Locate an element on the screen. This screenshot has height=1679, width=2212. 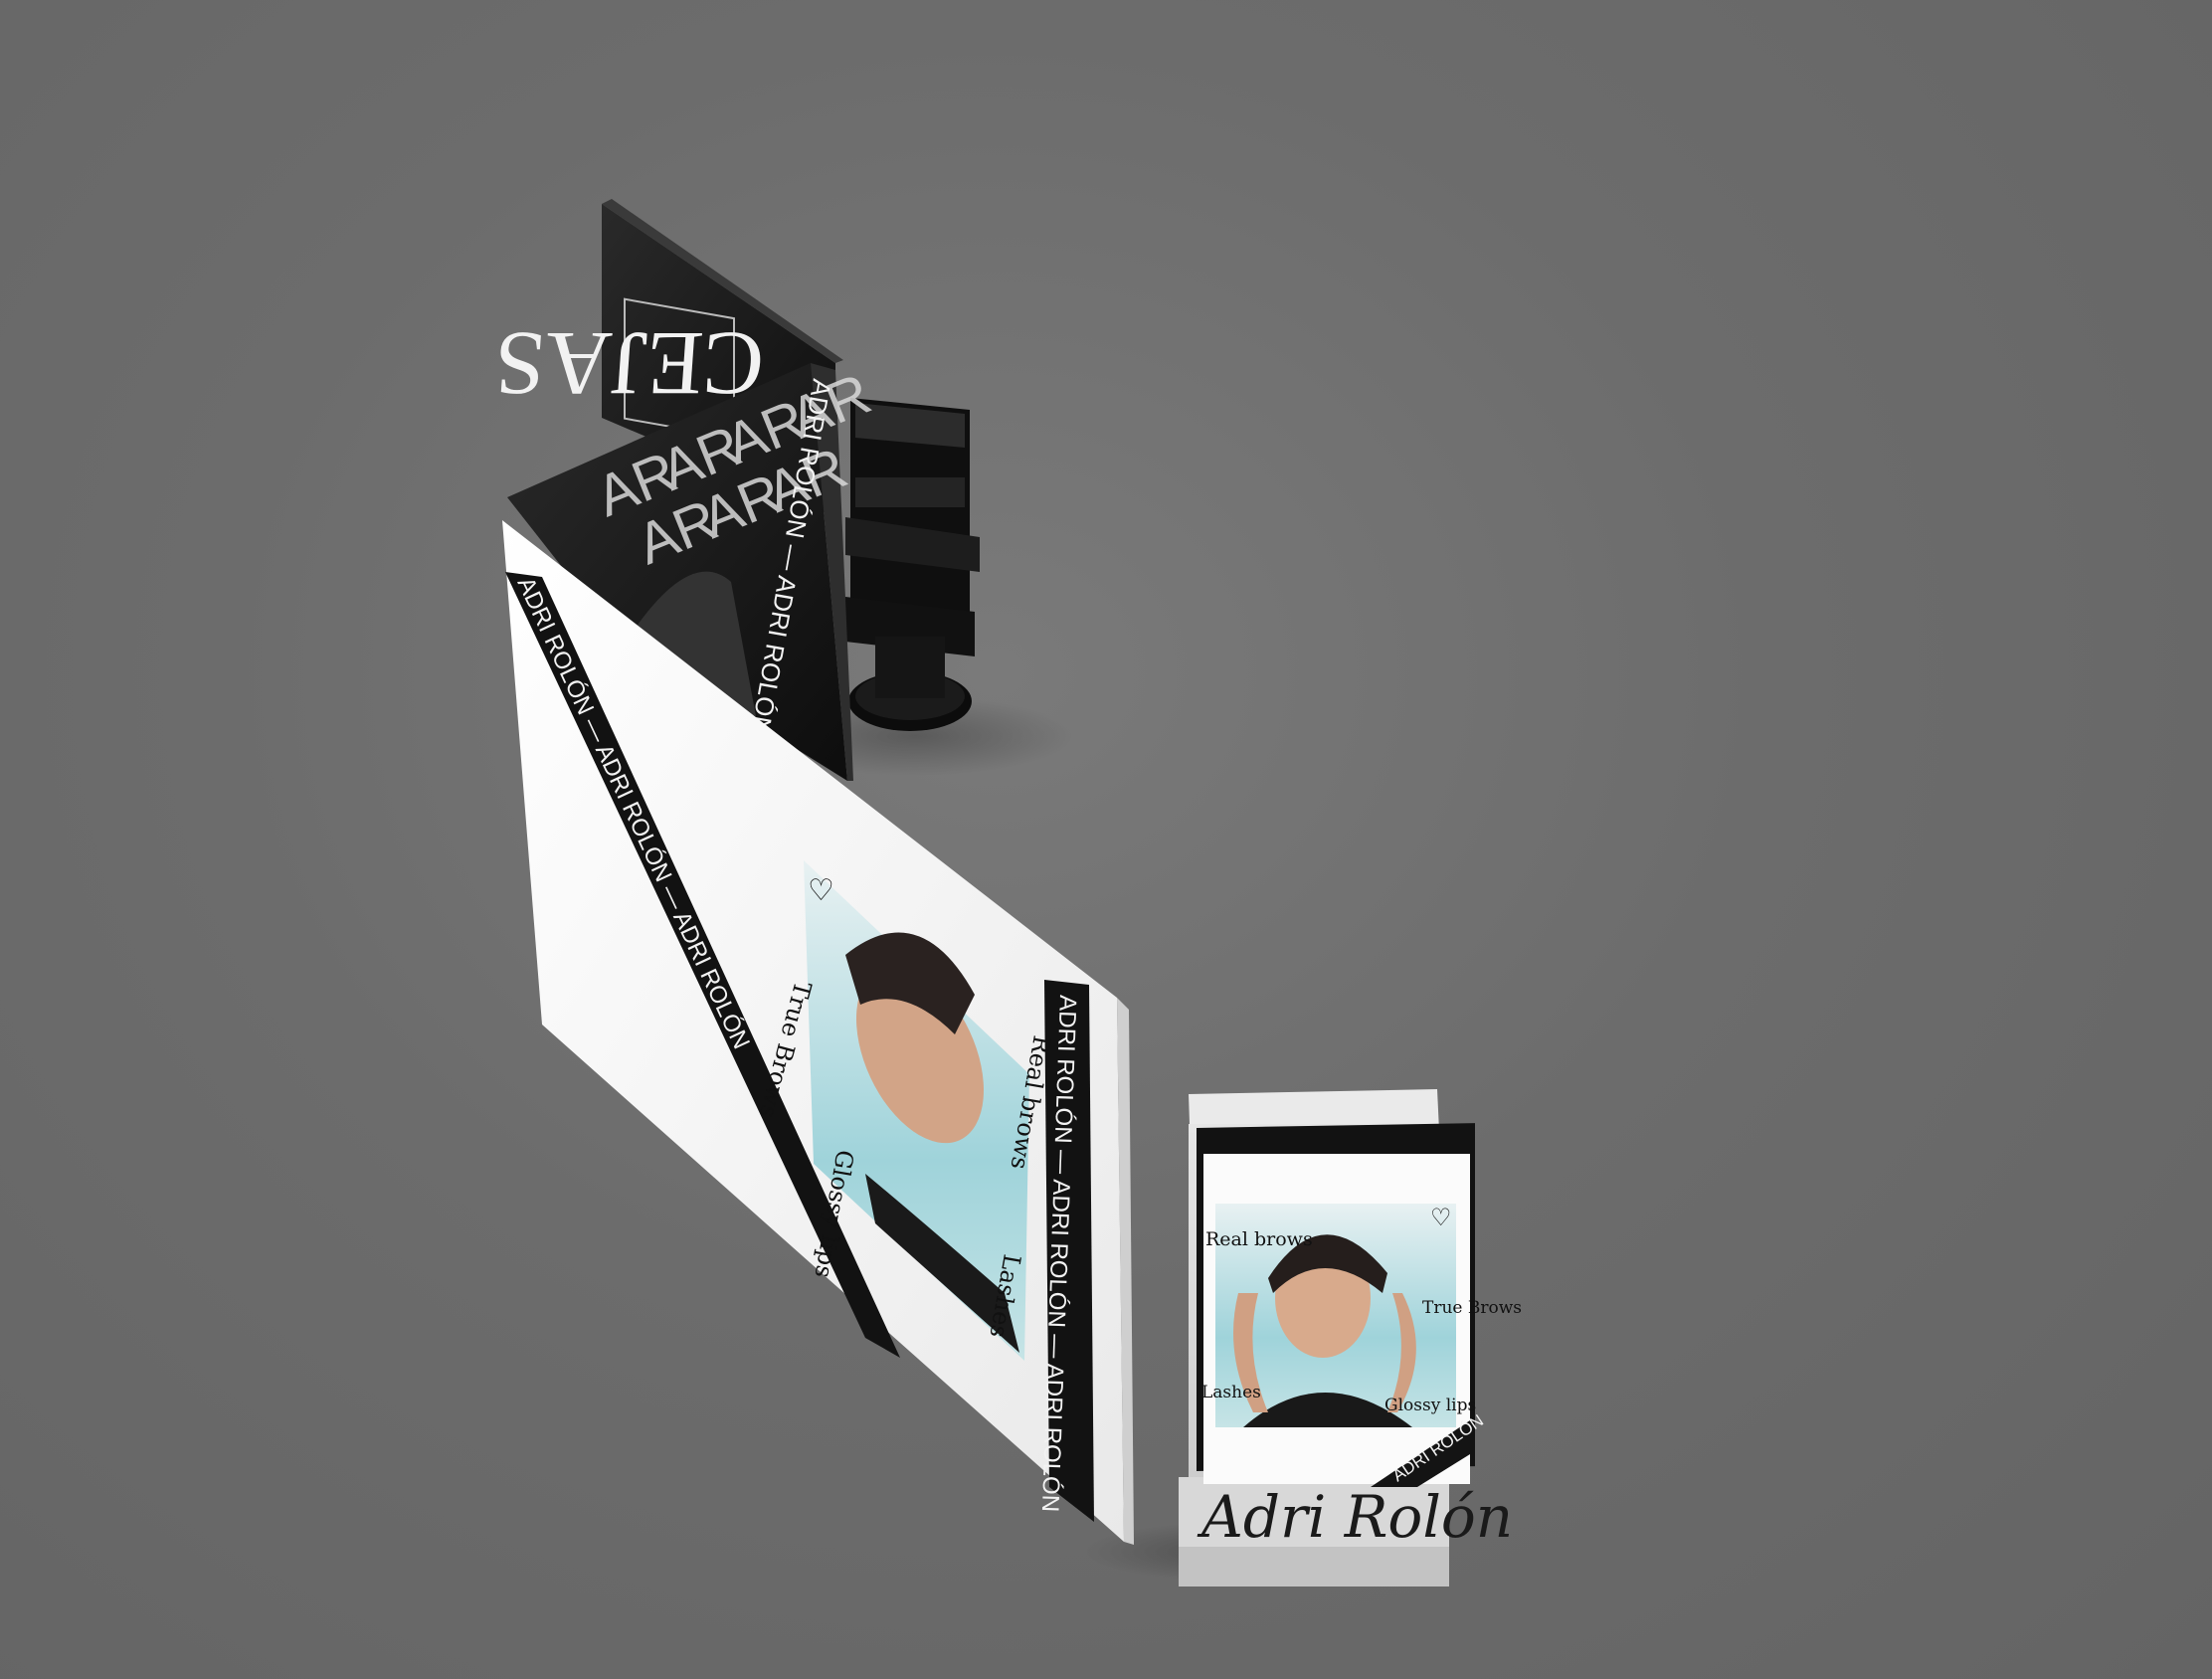
acrylic-product-display is located at coordinates (912, 564).